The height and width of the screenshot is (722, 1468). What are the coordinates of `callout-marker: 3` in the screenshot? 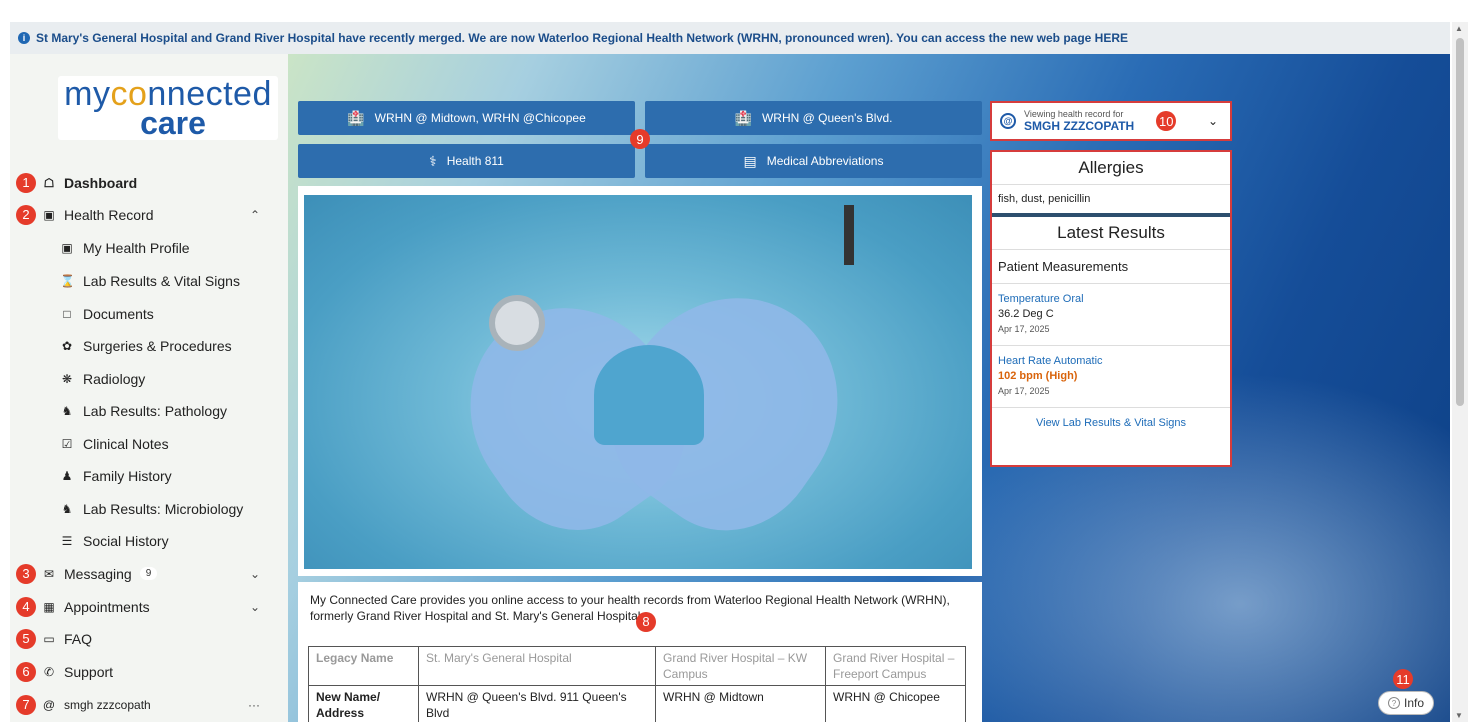 It's located at (26, 573).